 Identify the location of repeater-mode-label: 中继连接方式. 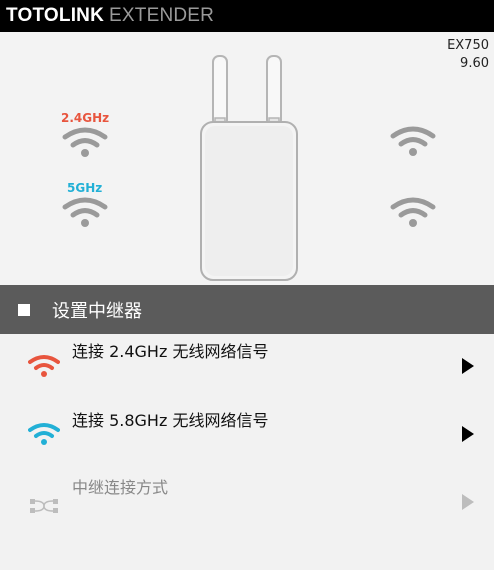
(120, 487).